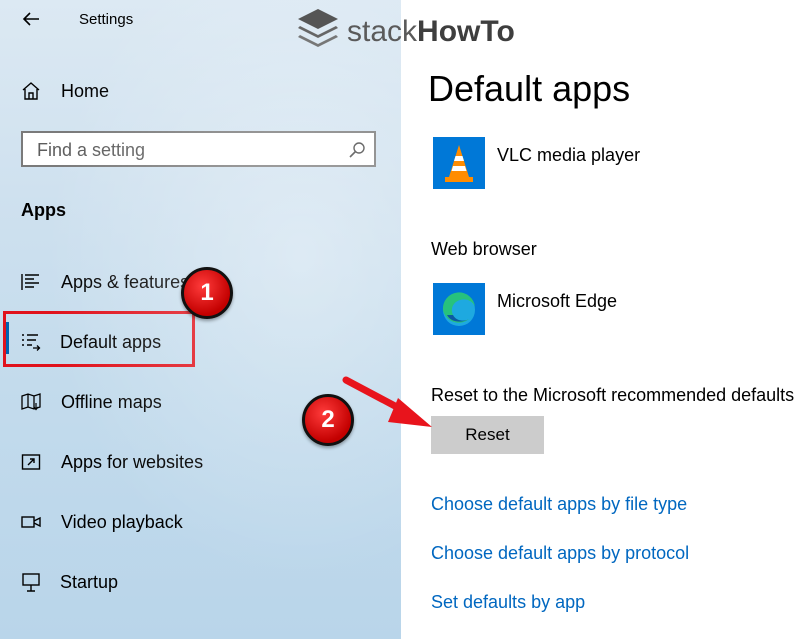 The image size is (812, 639). What do you see at coordinates (508, 602) in the screenshot?
I see `link-set-defaults-by-app: Set defaults by app` at bounding box center [508, 602].